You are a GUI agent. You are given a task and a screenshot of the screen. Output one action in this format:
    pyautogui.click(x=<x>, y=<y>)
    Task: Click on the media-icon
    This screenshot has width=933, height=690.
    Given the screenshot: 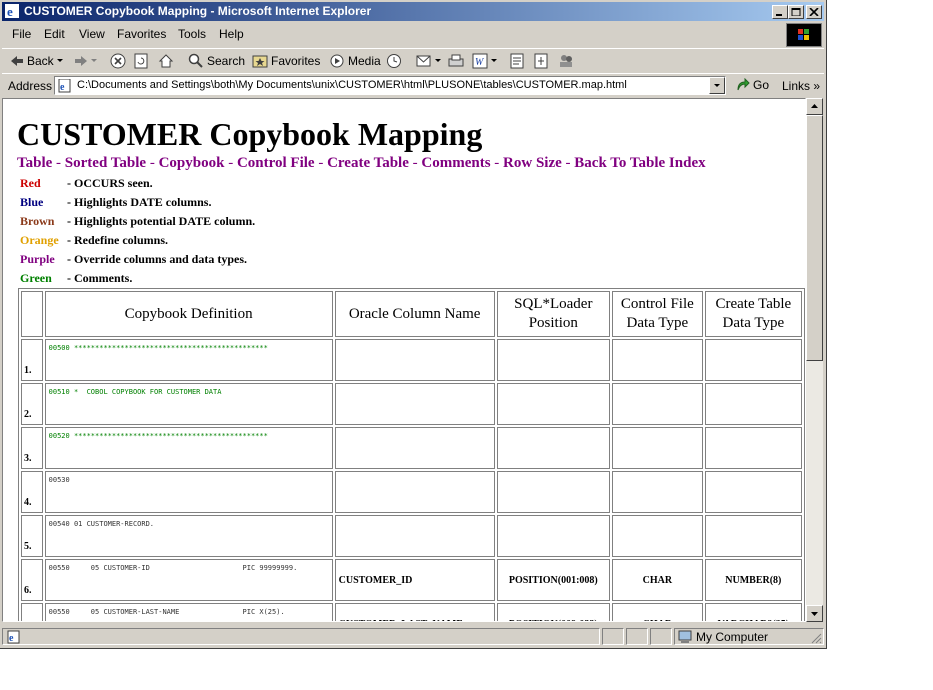 What is the action you would take?
    pyautogui.click(x=337, y=61)
    